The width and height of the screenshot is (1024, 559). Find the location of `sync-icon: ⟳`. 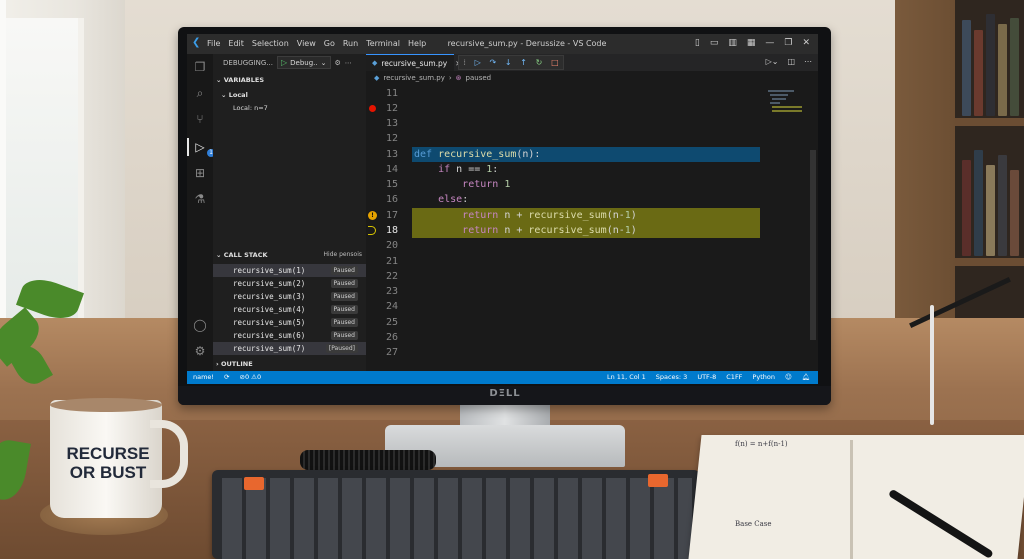

sync-icon: ⟳ is located at coordinates (226, 377).